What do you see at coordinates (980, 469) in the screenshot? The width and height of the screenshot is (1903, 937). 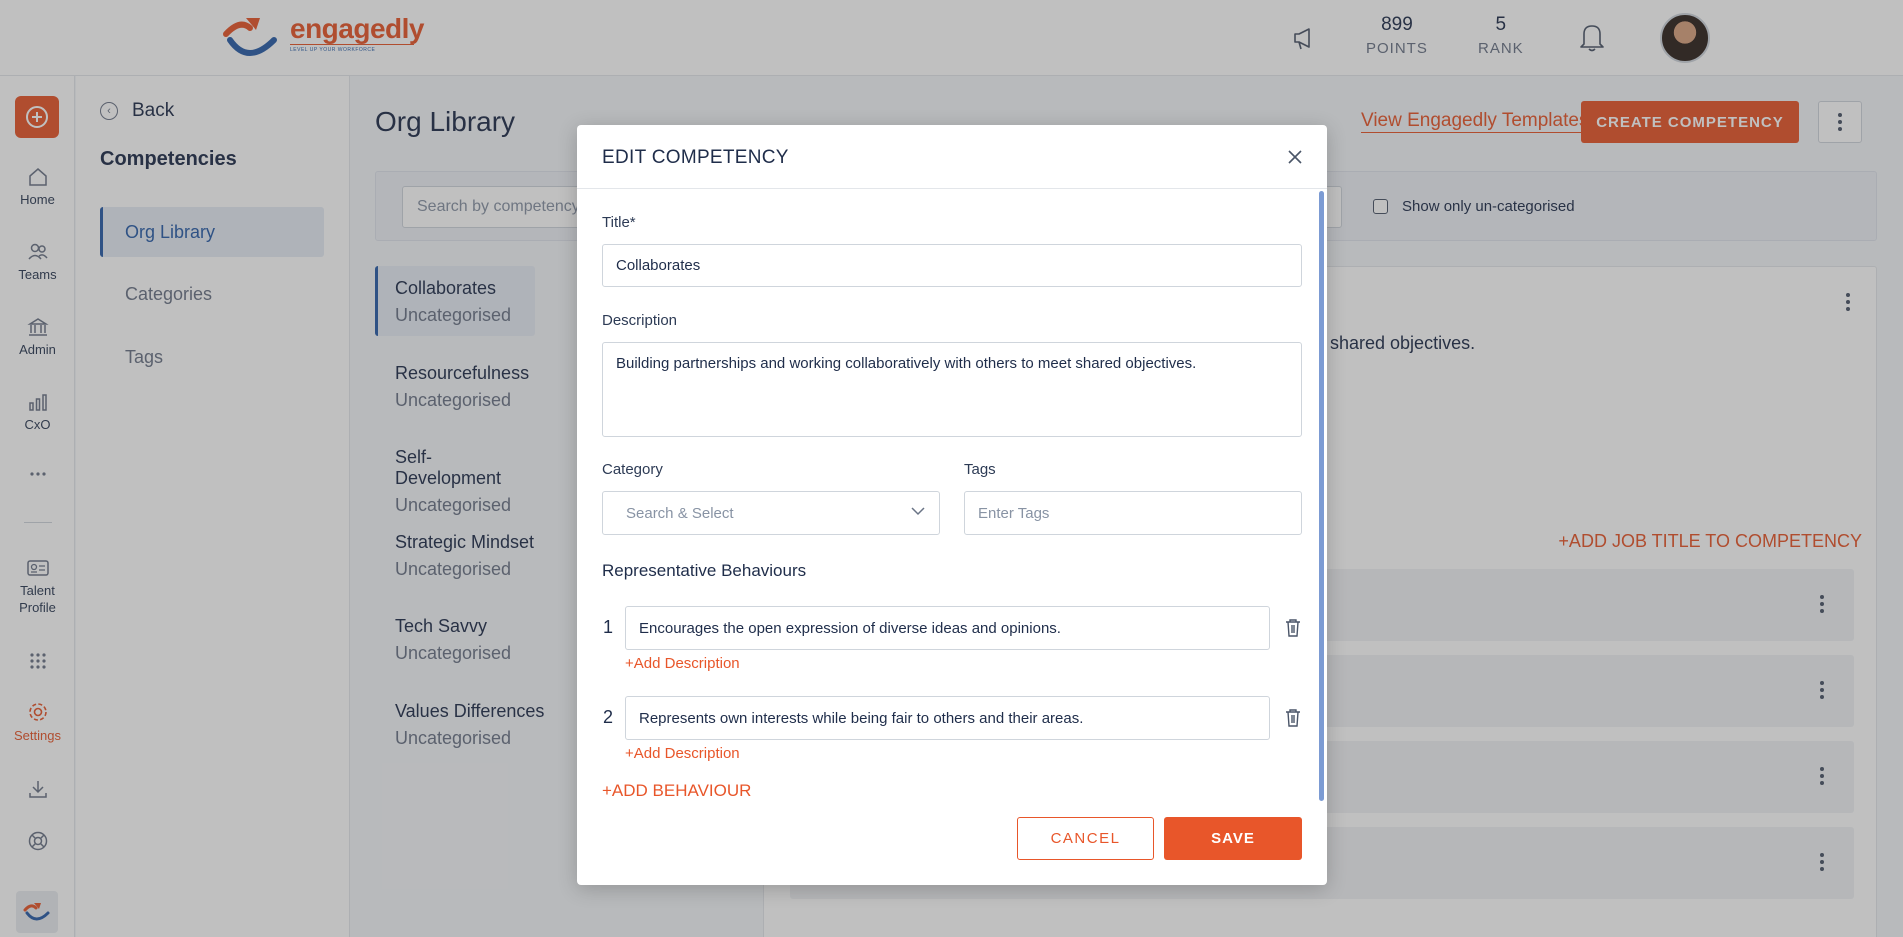 I see `tags-label: Tags` at bounding box center [980, 469].